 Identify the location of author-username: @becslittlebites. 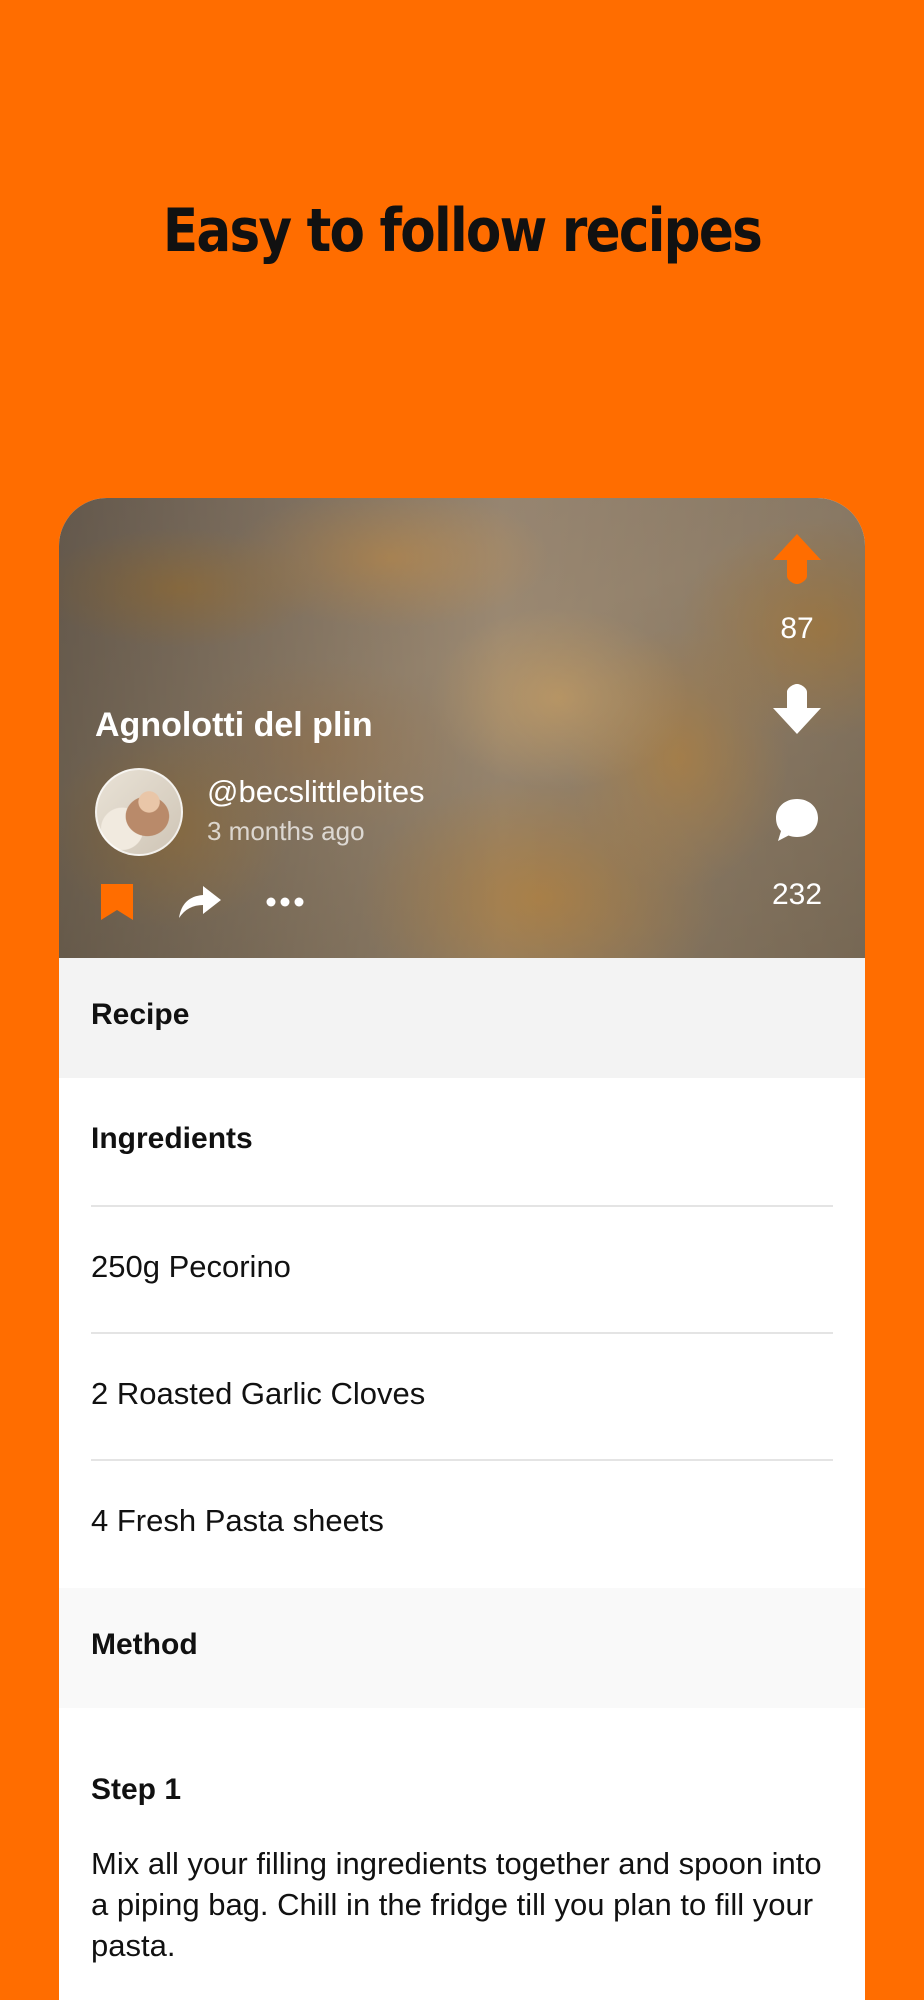
(316, 792).